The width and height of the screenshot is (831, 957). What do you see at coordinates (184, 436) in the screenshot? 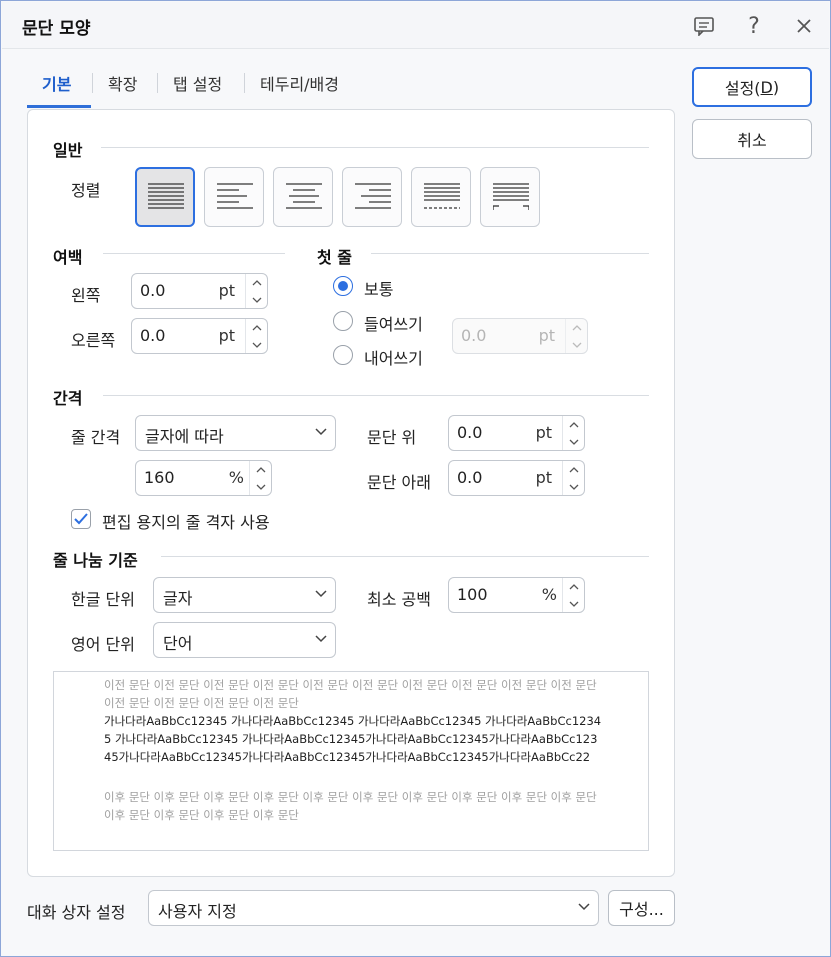
I see `line-spacing-type-value: 글자에 따라` at bounding box center [184, 436].